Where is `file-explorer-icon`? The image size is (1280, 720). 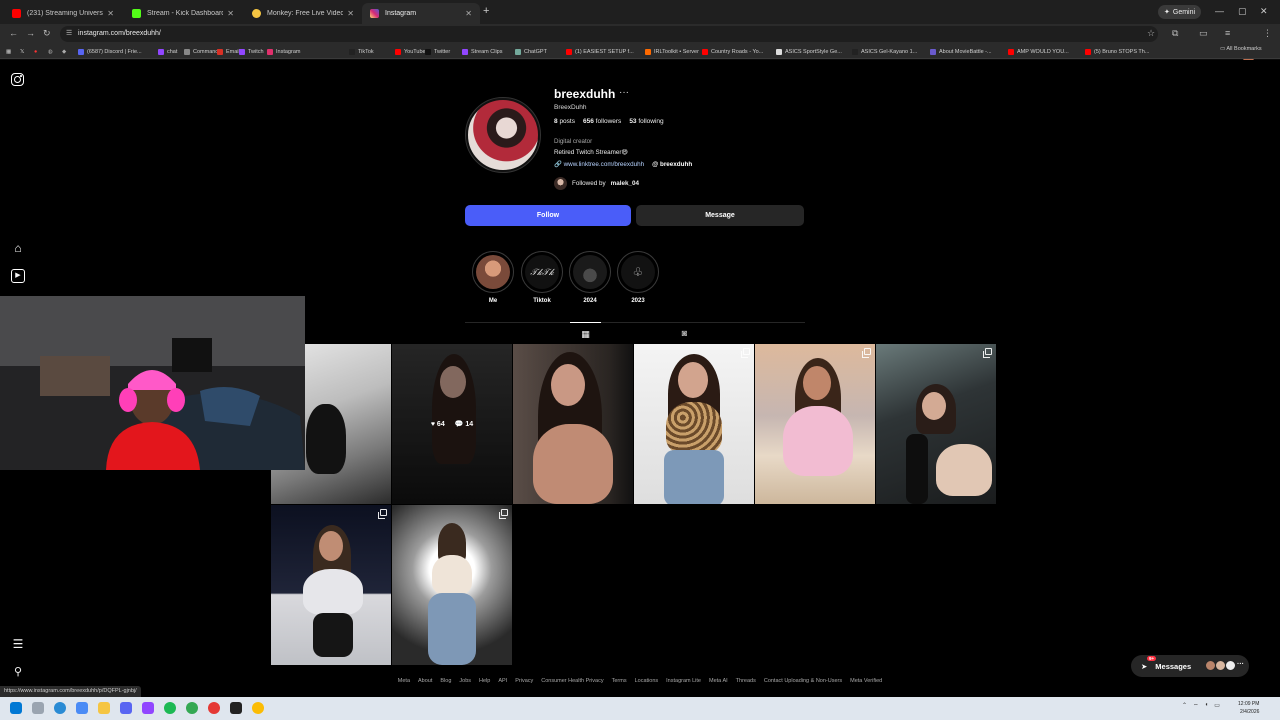 file-explorer-icon is located at coordinates (104, 708).